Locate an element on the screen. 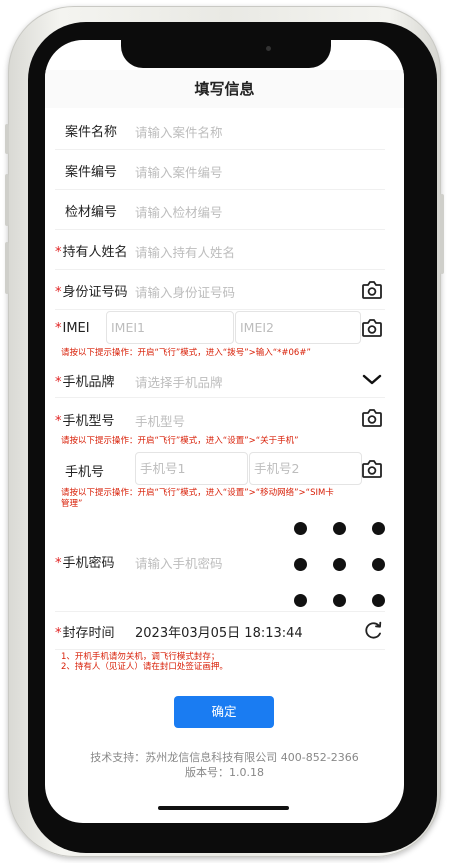  case-no-input: 请输入案件编号 is located at coordinates (179, 171).